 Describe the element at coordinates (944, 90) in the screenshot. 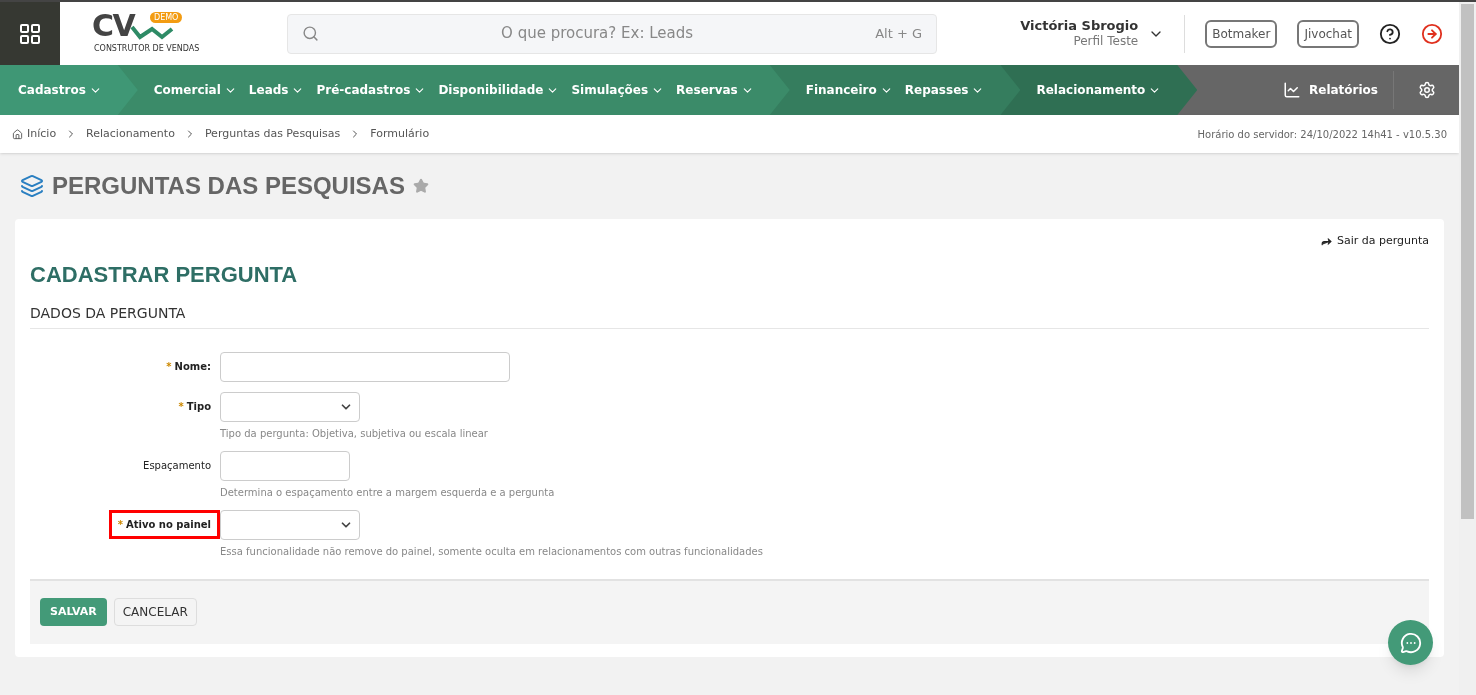

I see `nav-item: Repasses` at that location.